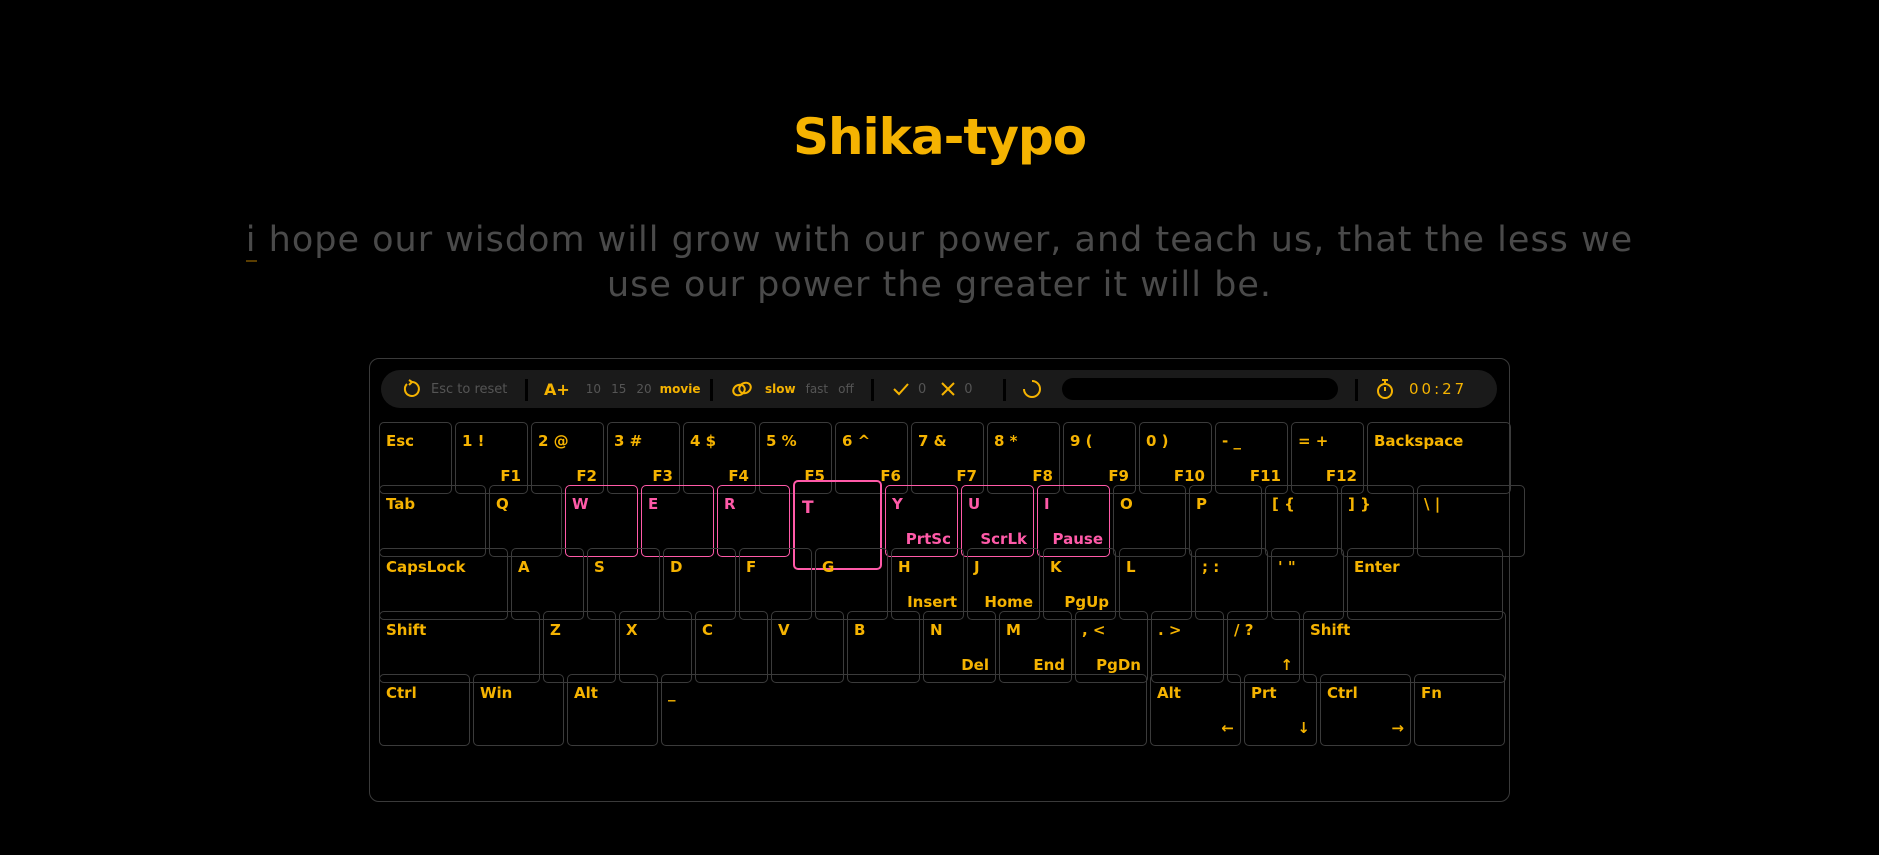 Image resolution: width=1879 pixels, height=855 pixels. What do you see at coordinates (567, 458) in the screenshot?
I see `key-0-2: 2 @ F2` at bounding box center [567, 458].